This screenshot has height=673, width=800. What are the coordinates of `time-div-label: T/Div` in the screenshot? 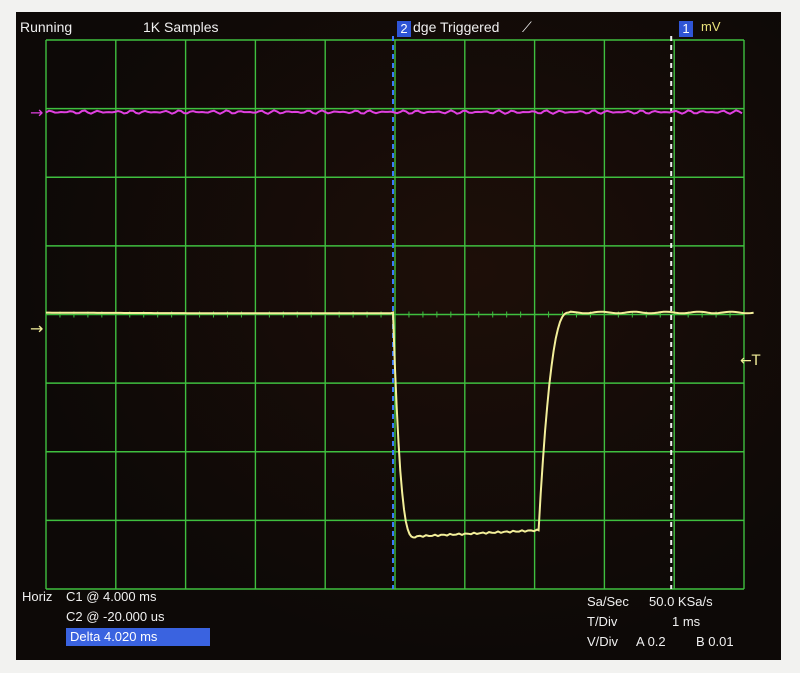 It's located at (602, 621).